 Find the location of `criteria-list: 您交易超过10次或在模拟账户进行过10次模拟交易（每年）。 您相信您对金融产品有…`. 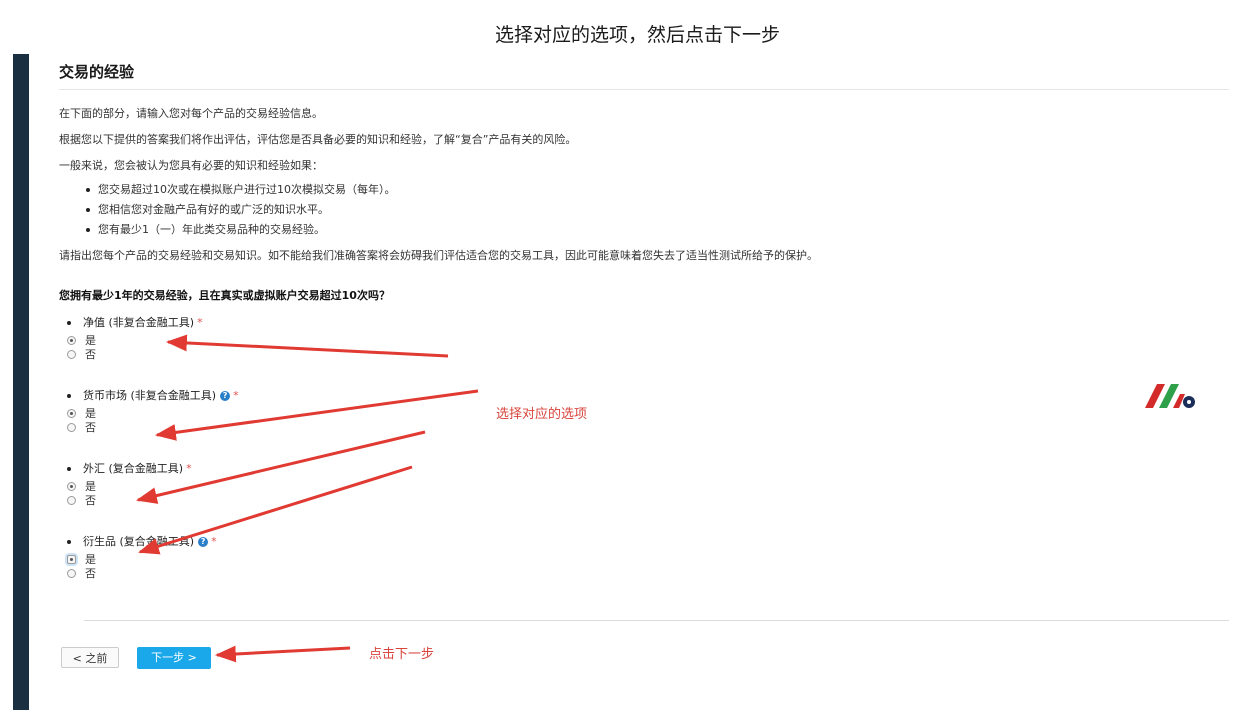

criteria-list: 您交易超过10次或在模拟账户进行过10次模拟交易（每年）。 您相信您对金融产品有… is located at coordinates (238, 213).